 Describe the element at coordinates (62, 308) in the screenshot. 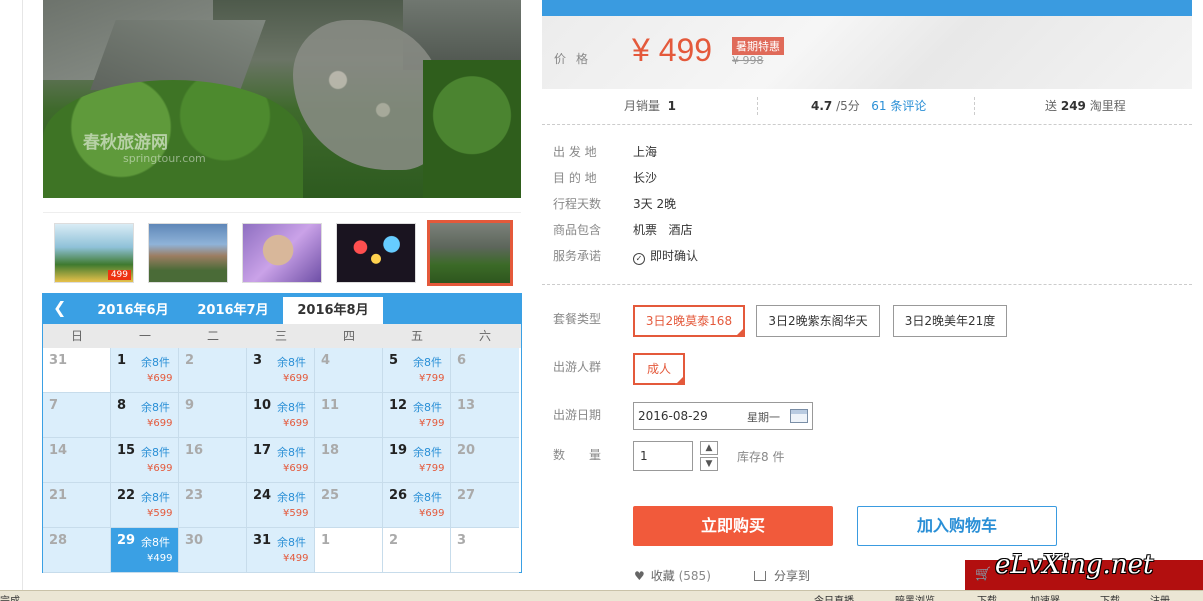

I see `chevron-left-icon: ❮` at that location.